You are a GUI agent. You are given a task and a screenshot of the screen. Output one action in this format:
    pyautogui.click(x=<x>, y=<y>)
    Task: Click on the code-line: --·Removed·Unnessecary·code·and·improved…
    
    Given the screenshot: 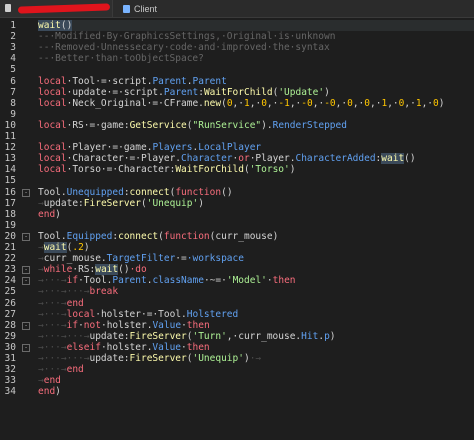 What is the action you would take?
    pyautogui.click(x=184, y=47)
    